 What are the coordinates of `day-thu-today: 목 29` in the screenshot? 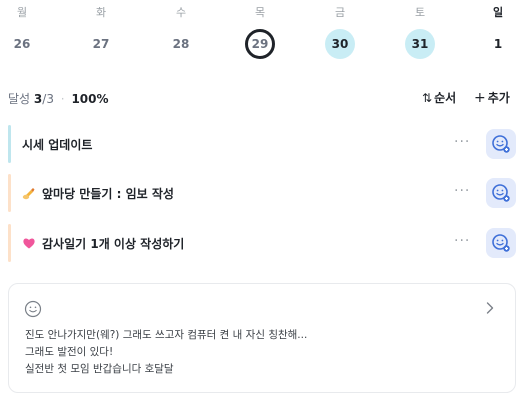 It's located at (260, 33).